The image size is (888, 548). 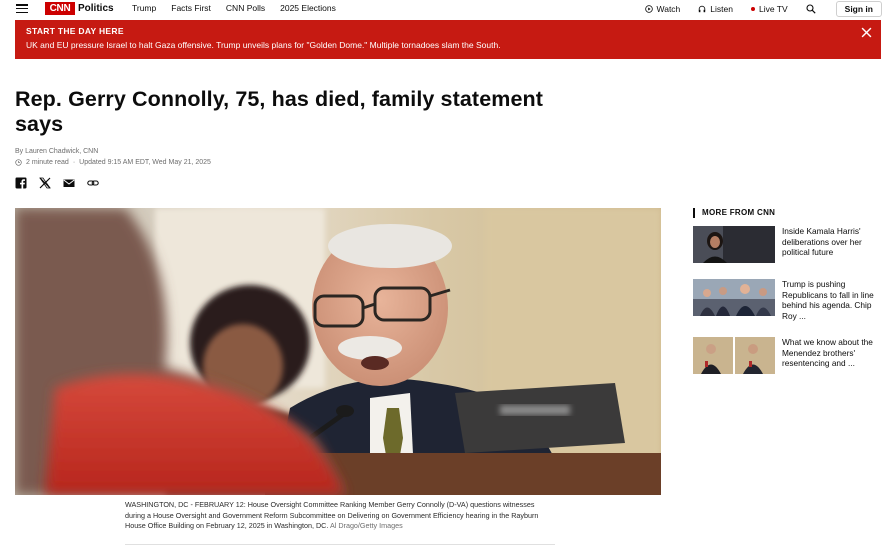 I want to click on close-icon, so click(x=866, y=32).